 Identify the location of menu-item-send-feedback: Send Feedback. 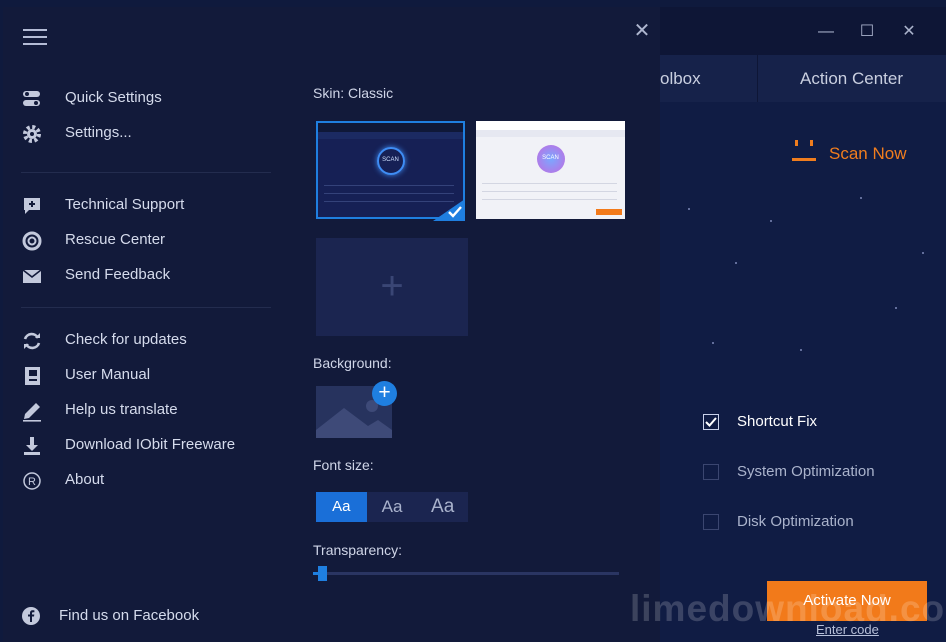
(146, 276).